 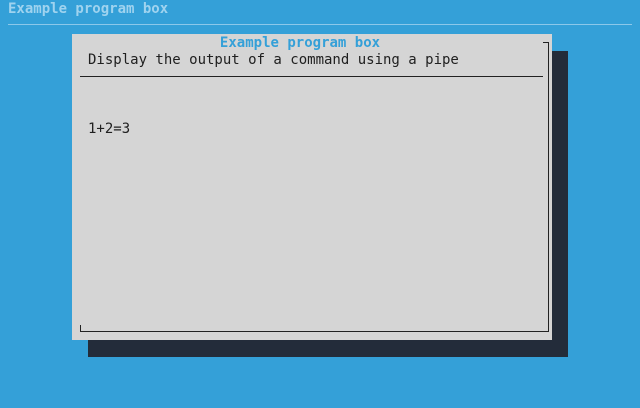 What do you see at coordinates (548, 187) in the screenshot?
I see `dialog-frame-right` at bounding box center [548, 187].